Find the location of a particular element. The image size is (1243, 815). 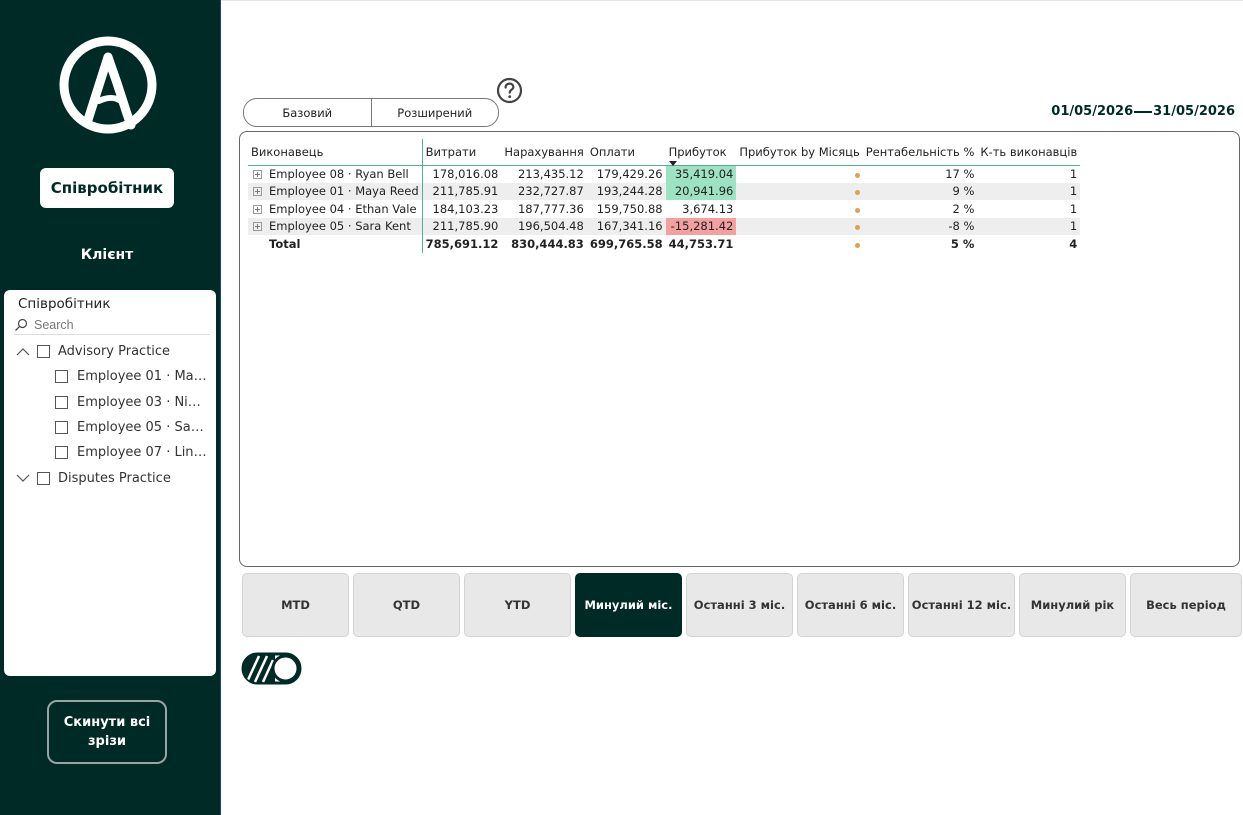

search-icon is located at coordinates (21, 324).